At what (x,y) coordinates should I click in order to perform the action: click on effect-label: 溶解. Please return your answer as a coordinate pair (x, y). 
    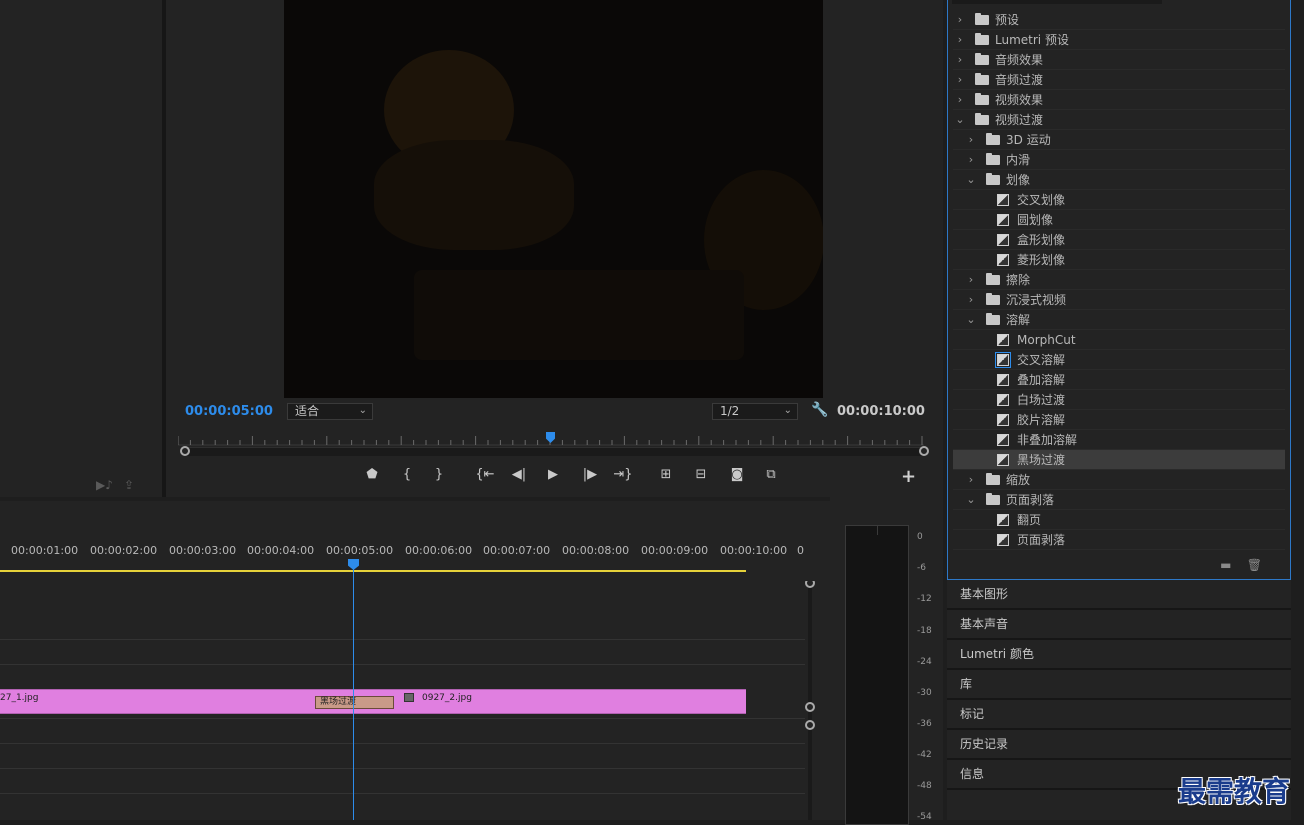
    Looking at the image, I should click on (1018, 320).